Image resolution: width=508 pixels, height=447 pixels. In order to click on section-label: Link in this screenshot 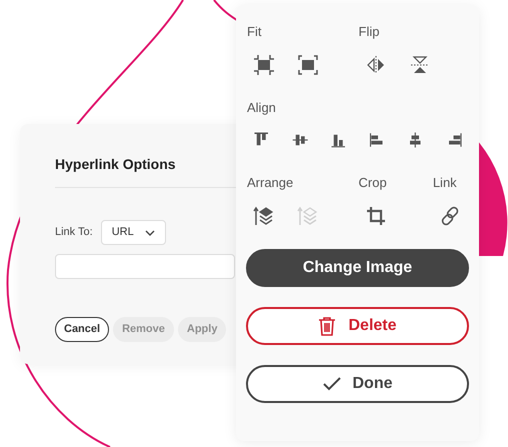, I will do `click(445, 183)`.